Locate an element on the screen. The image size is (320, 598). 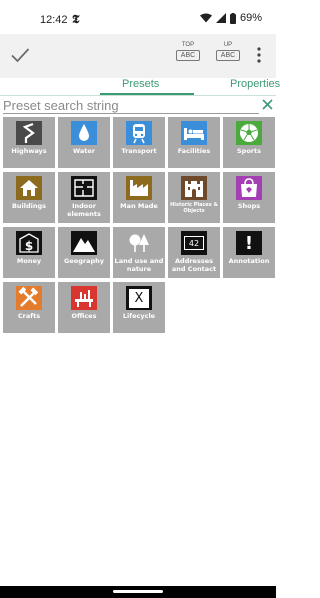
office-chart-icon is located at coordinates (84, 298).